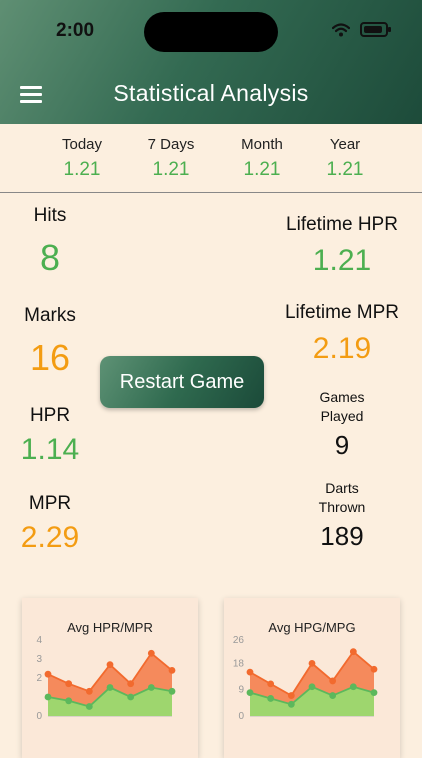 The height and width of the screenshot is (758, 422). I want to click on games-played-label: Games, so click(342, 397).